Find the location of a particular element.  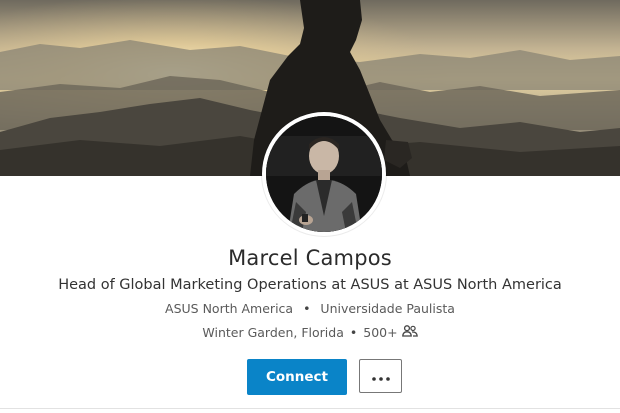

more-actions-button is located at coordinates (380, 376).